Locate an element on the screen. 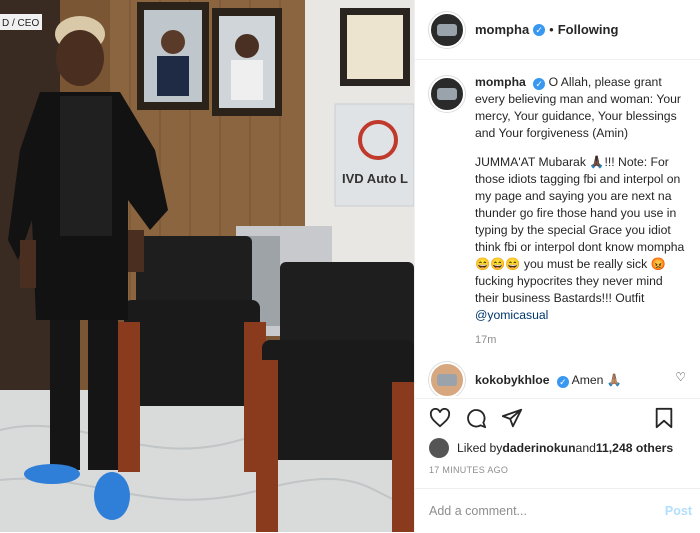 This screenshot has height=533, width=700. comment-text: Amen 🙏🏽 is located at coordinates (597, 379).